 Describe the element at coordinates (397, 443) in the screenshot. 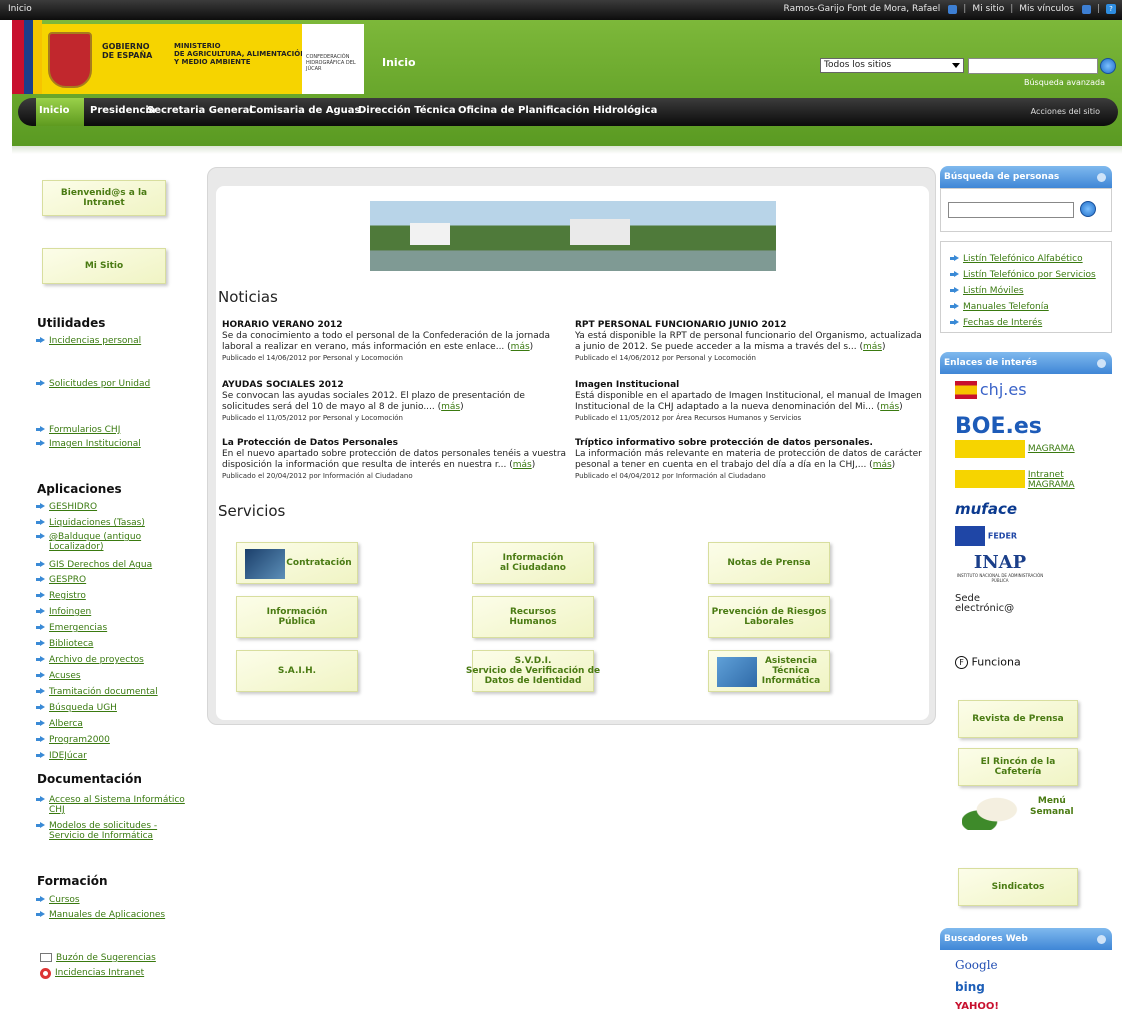

I see `news-title: La Protección de Datos Personales` at that location.